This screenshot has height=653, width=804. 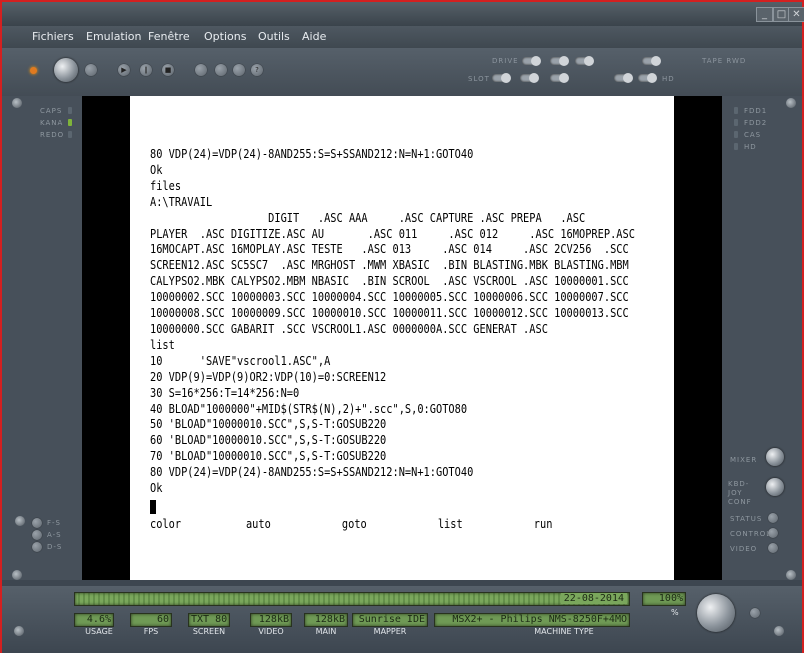 I want to click on power-led, so click(x=33, y=70).